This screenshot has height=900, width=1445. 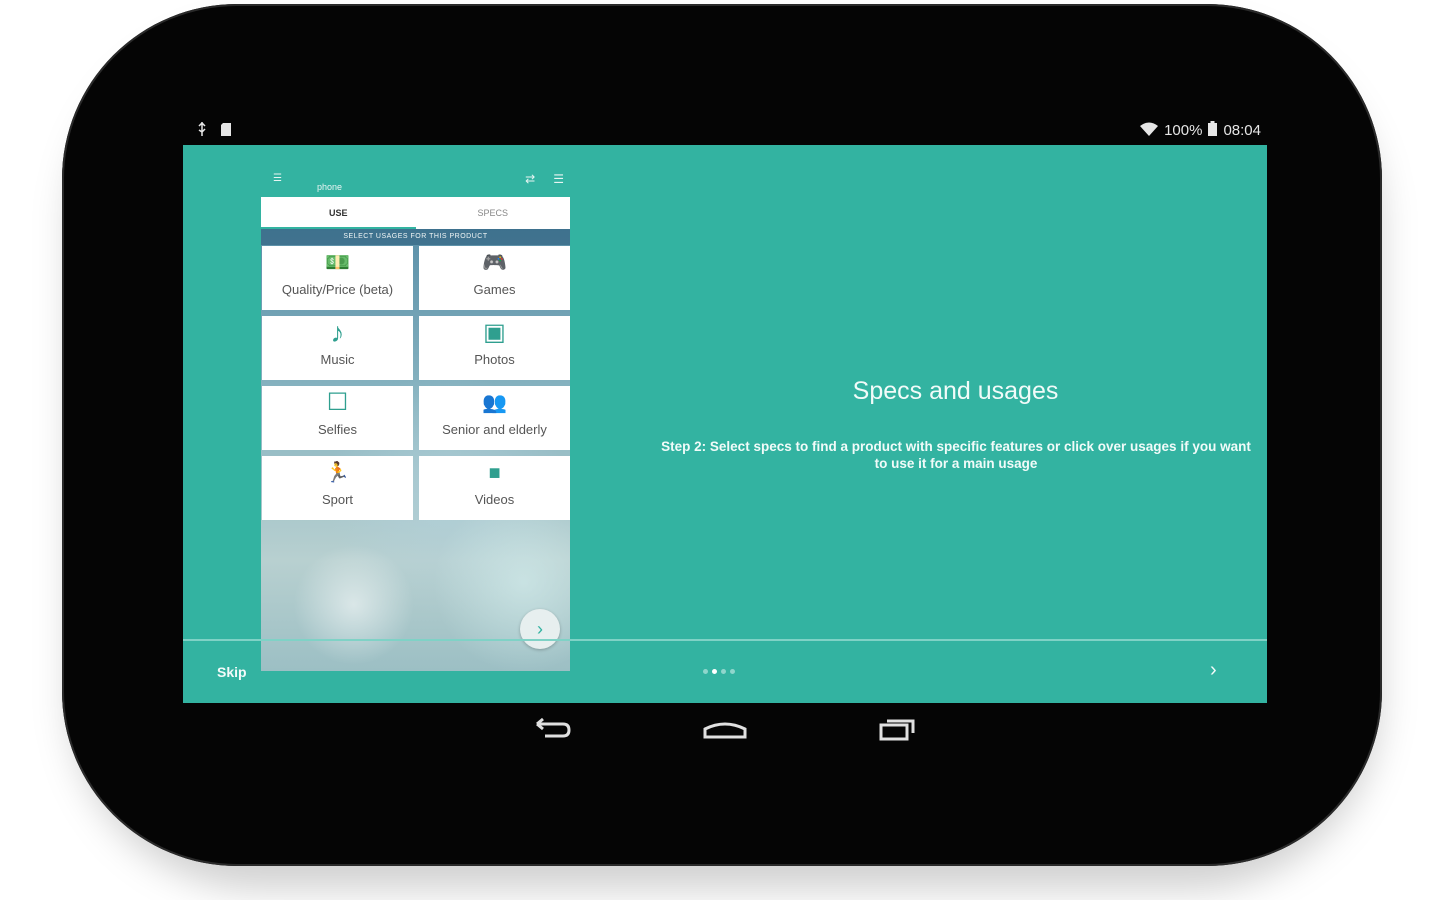 I want to click on back-button, so click(x=553, y=729).